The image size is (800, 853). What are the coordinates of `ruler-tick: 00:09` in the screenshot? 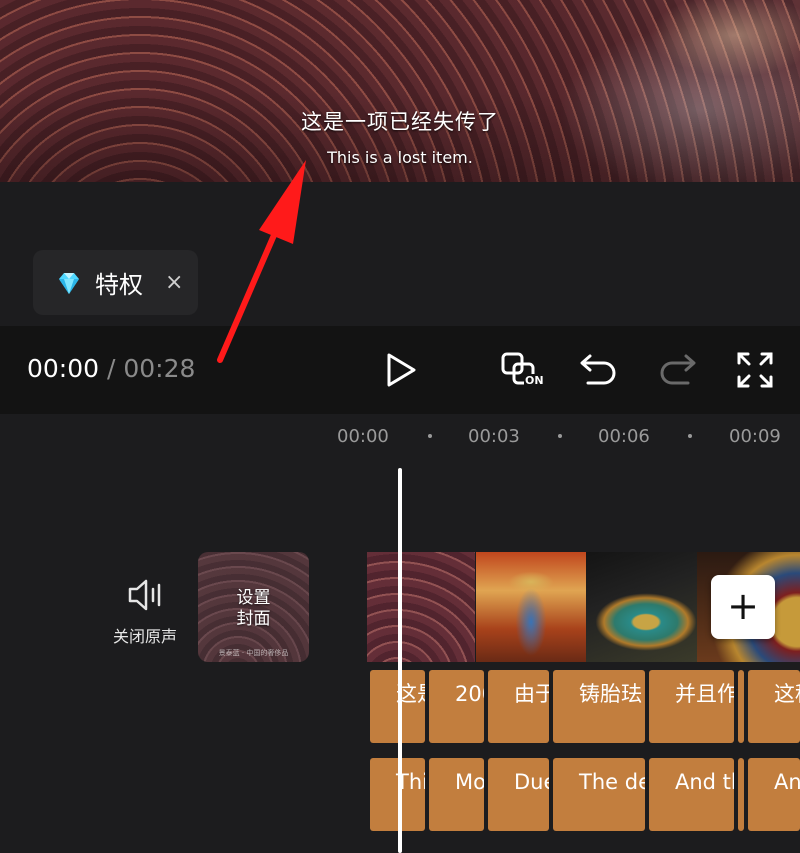 It's located at (755, 436).